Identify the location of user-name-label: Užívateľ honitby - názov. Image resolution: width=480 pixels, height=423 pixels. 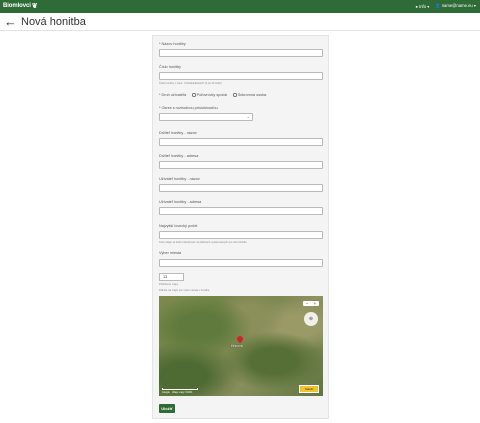
(179, 179).